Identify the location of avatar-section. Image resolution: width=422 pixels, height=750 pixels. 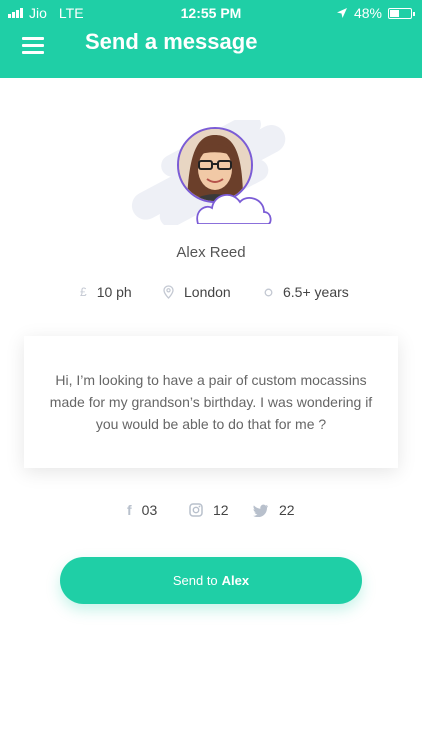
(210, 172).